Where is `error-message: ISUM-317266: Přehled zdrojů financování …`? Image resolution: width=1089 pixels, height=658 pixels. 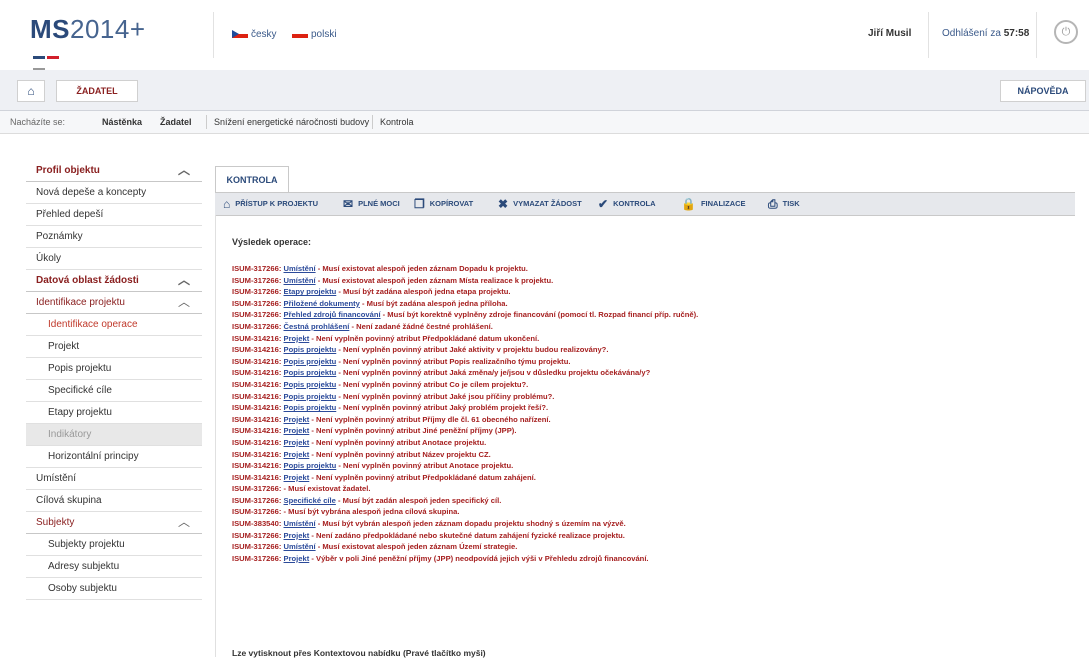
error-message: ISUM-317266: Přehled zdrojů financování … is located at coordinates (652, 315).